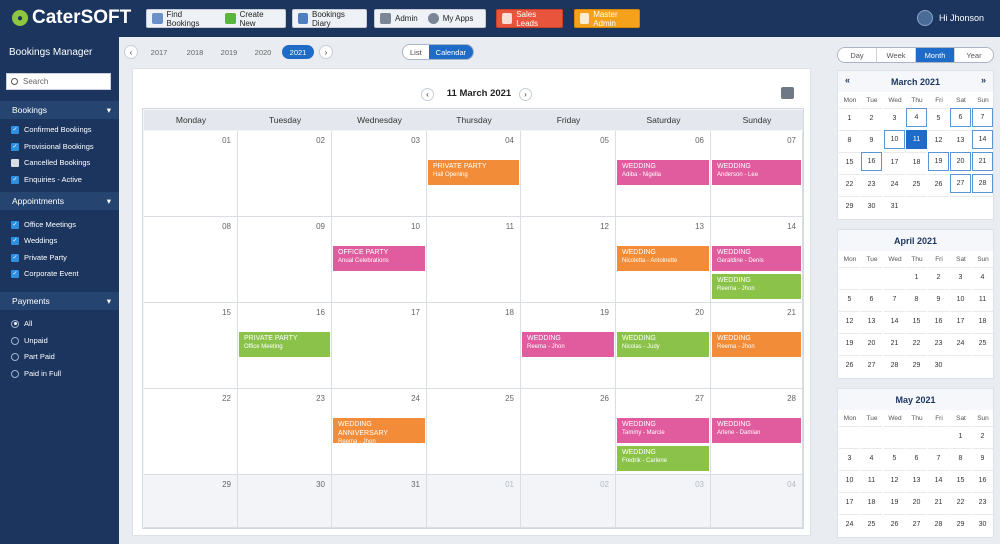  I want to click on appointments-section-header: Appointments ▾, so click(59, 201).